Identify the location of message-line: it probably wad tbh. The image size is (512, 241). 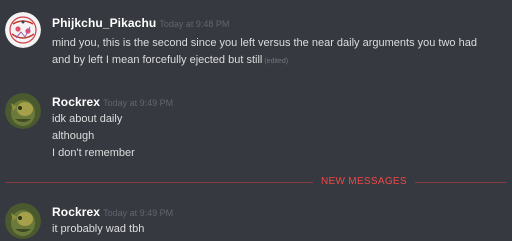
(98, 229).